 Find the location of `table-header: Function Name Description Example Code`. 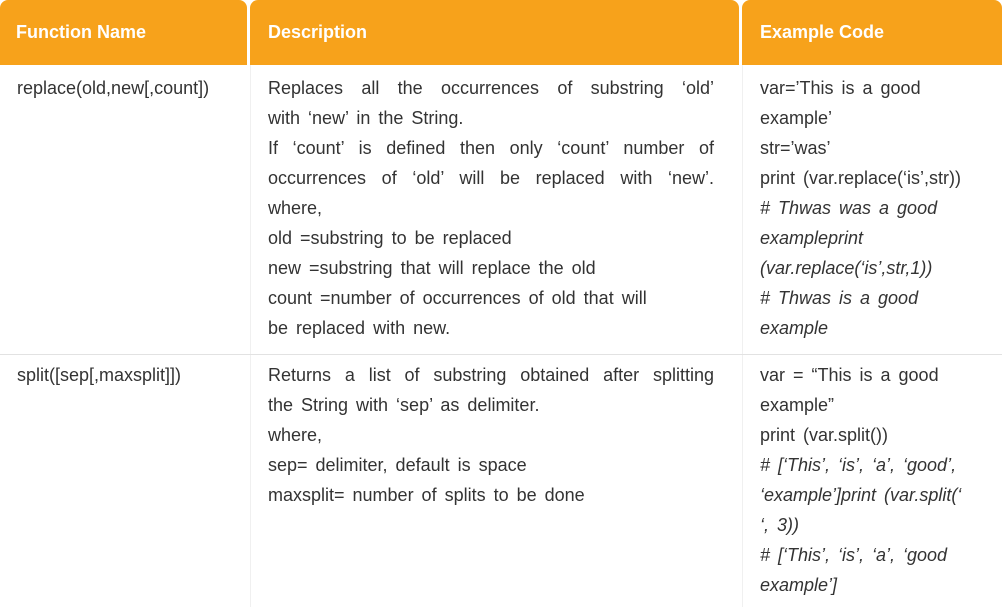

table-header: Function Name Description Example Code is located at coordinates (501, 32).